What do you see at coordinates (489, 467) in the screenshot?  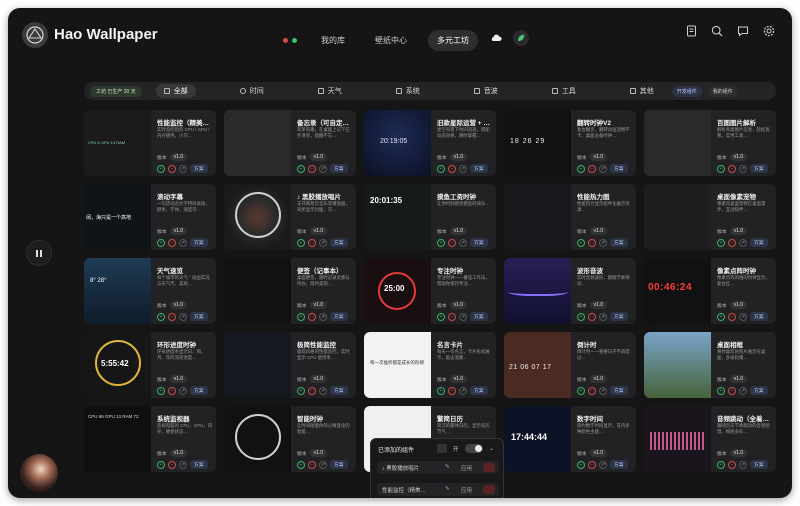 I see `row-delete-button` at bounding box center [489, 467].